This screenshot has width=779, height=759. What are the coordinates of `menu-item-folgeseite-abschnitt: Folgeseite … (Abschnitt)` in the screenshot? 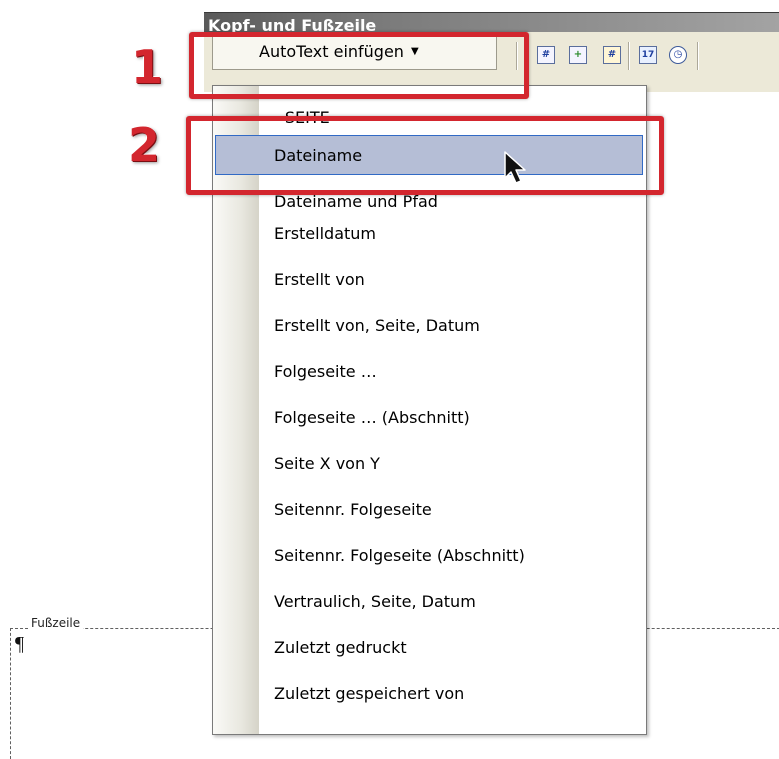 It's located at (429, 418).